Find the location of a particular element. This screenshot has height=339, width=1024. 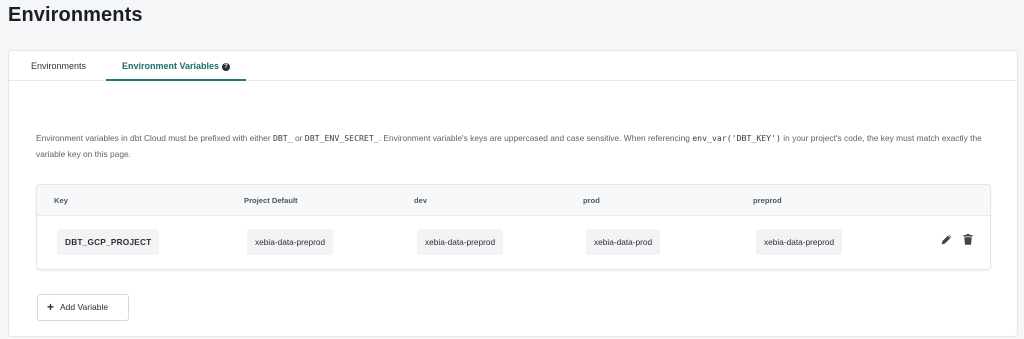

description-code: env_var('DBT_KEY') is located at coordinates (736, 138).